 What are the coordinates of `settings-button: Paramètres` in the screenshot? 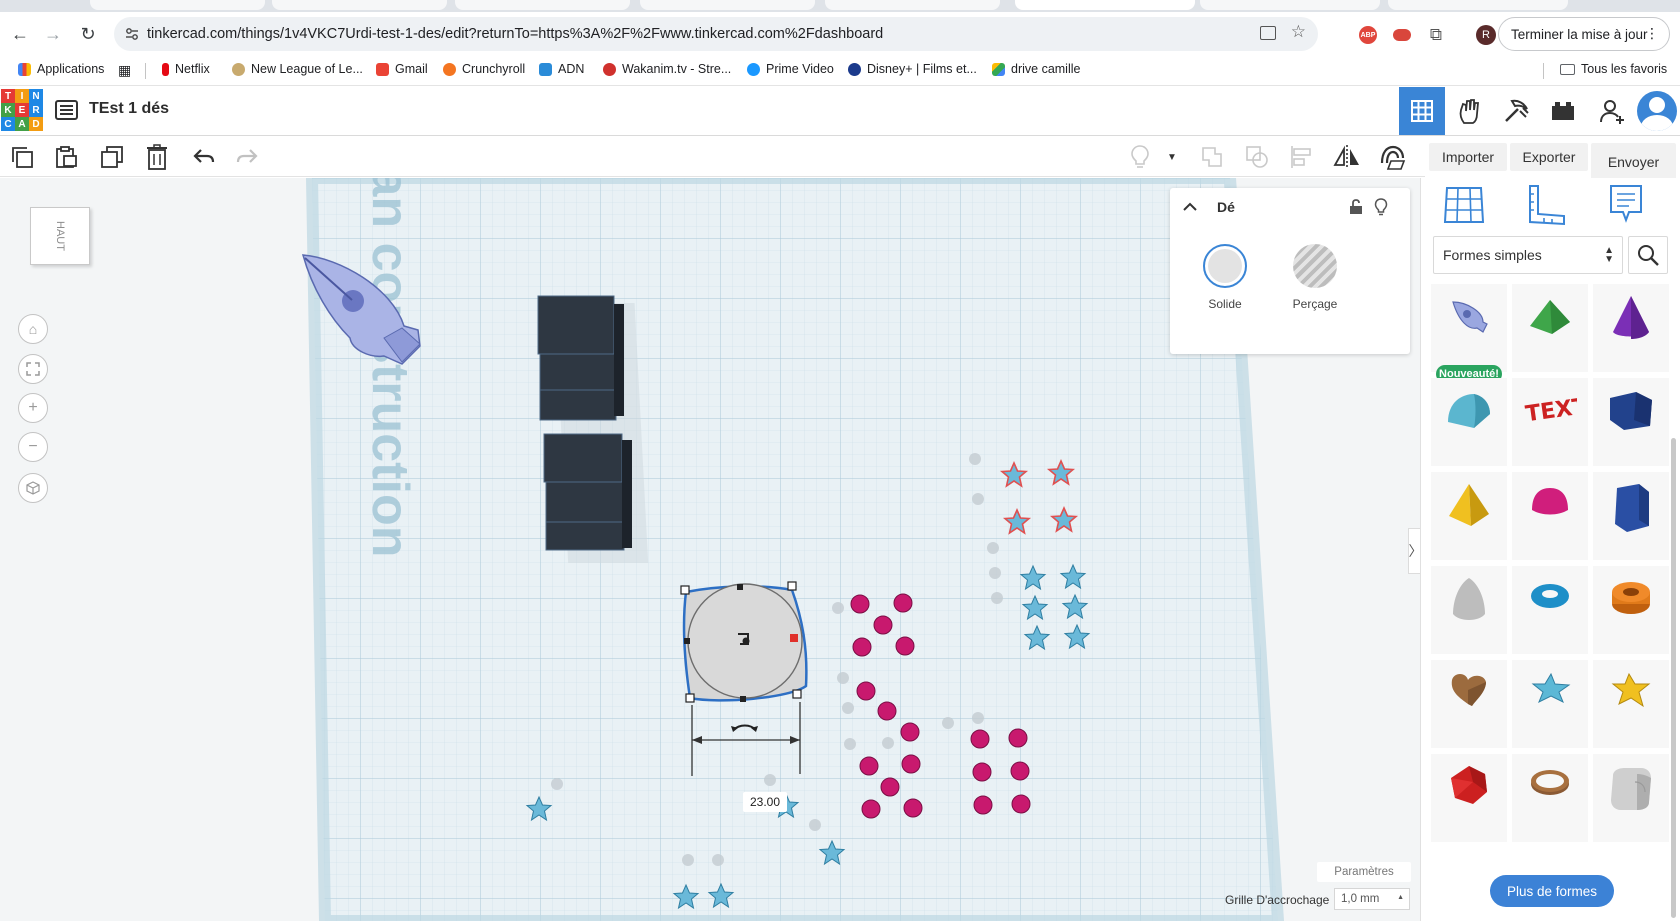 It's located at (1364, 872).